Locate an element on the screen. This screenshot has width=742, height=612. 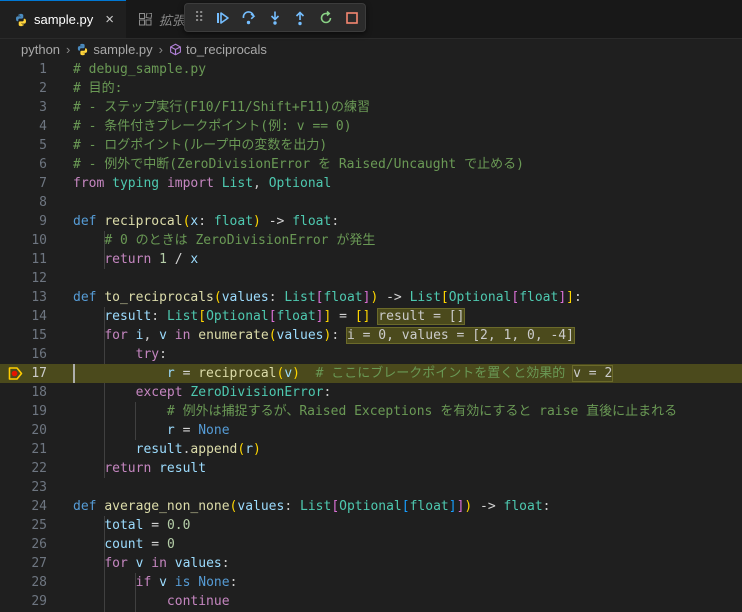
stop-button is located at coordinates (352, 18).